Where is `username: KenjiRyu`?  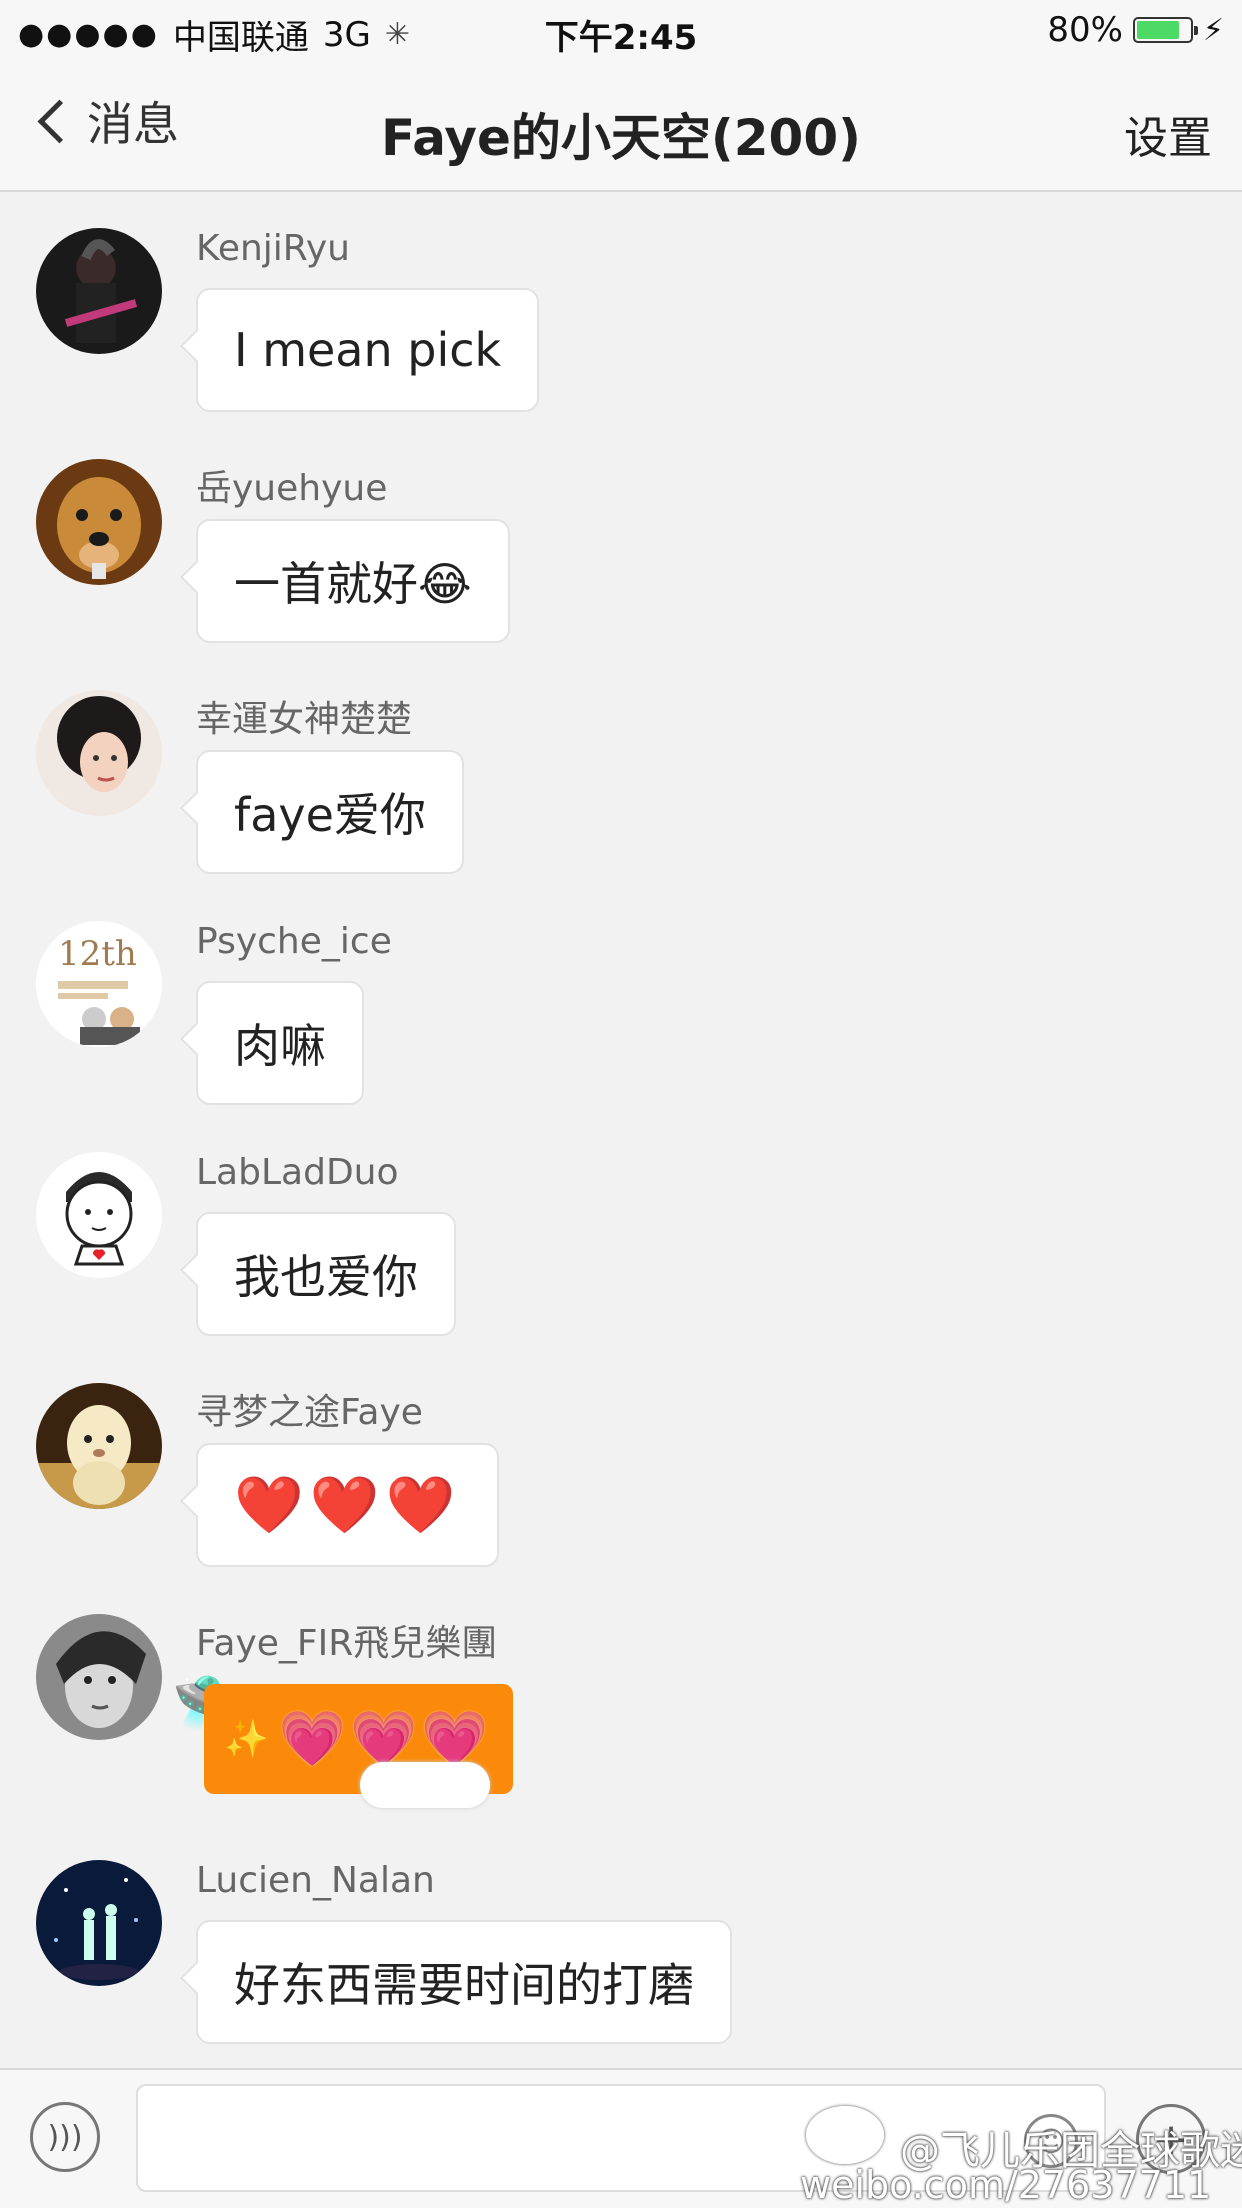
username: KenjiRyu is located at coordinates (273, 248).